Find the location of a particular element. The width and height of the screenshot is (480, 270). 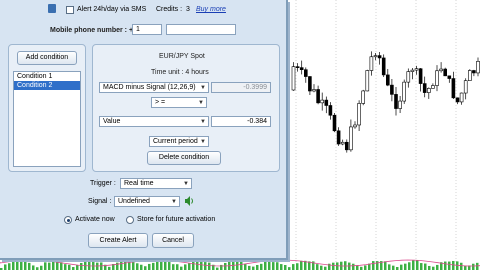

activate-now-radio is located at coordinates (68, 220).